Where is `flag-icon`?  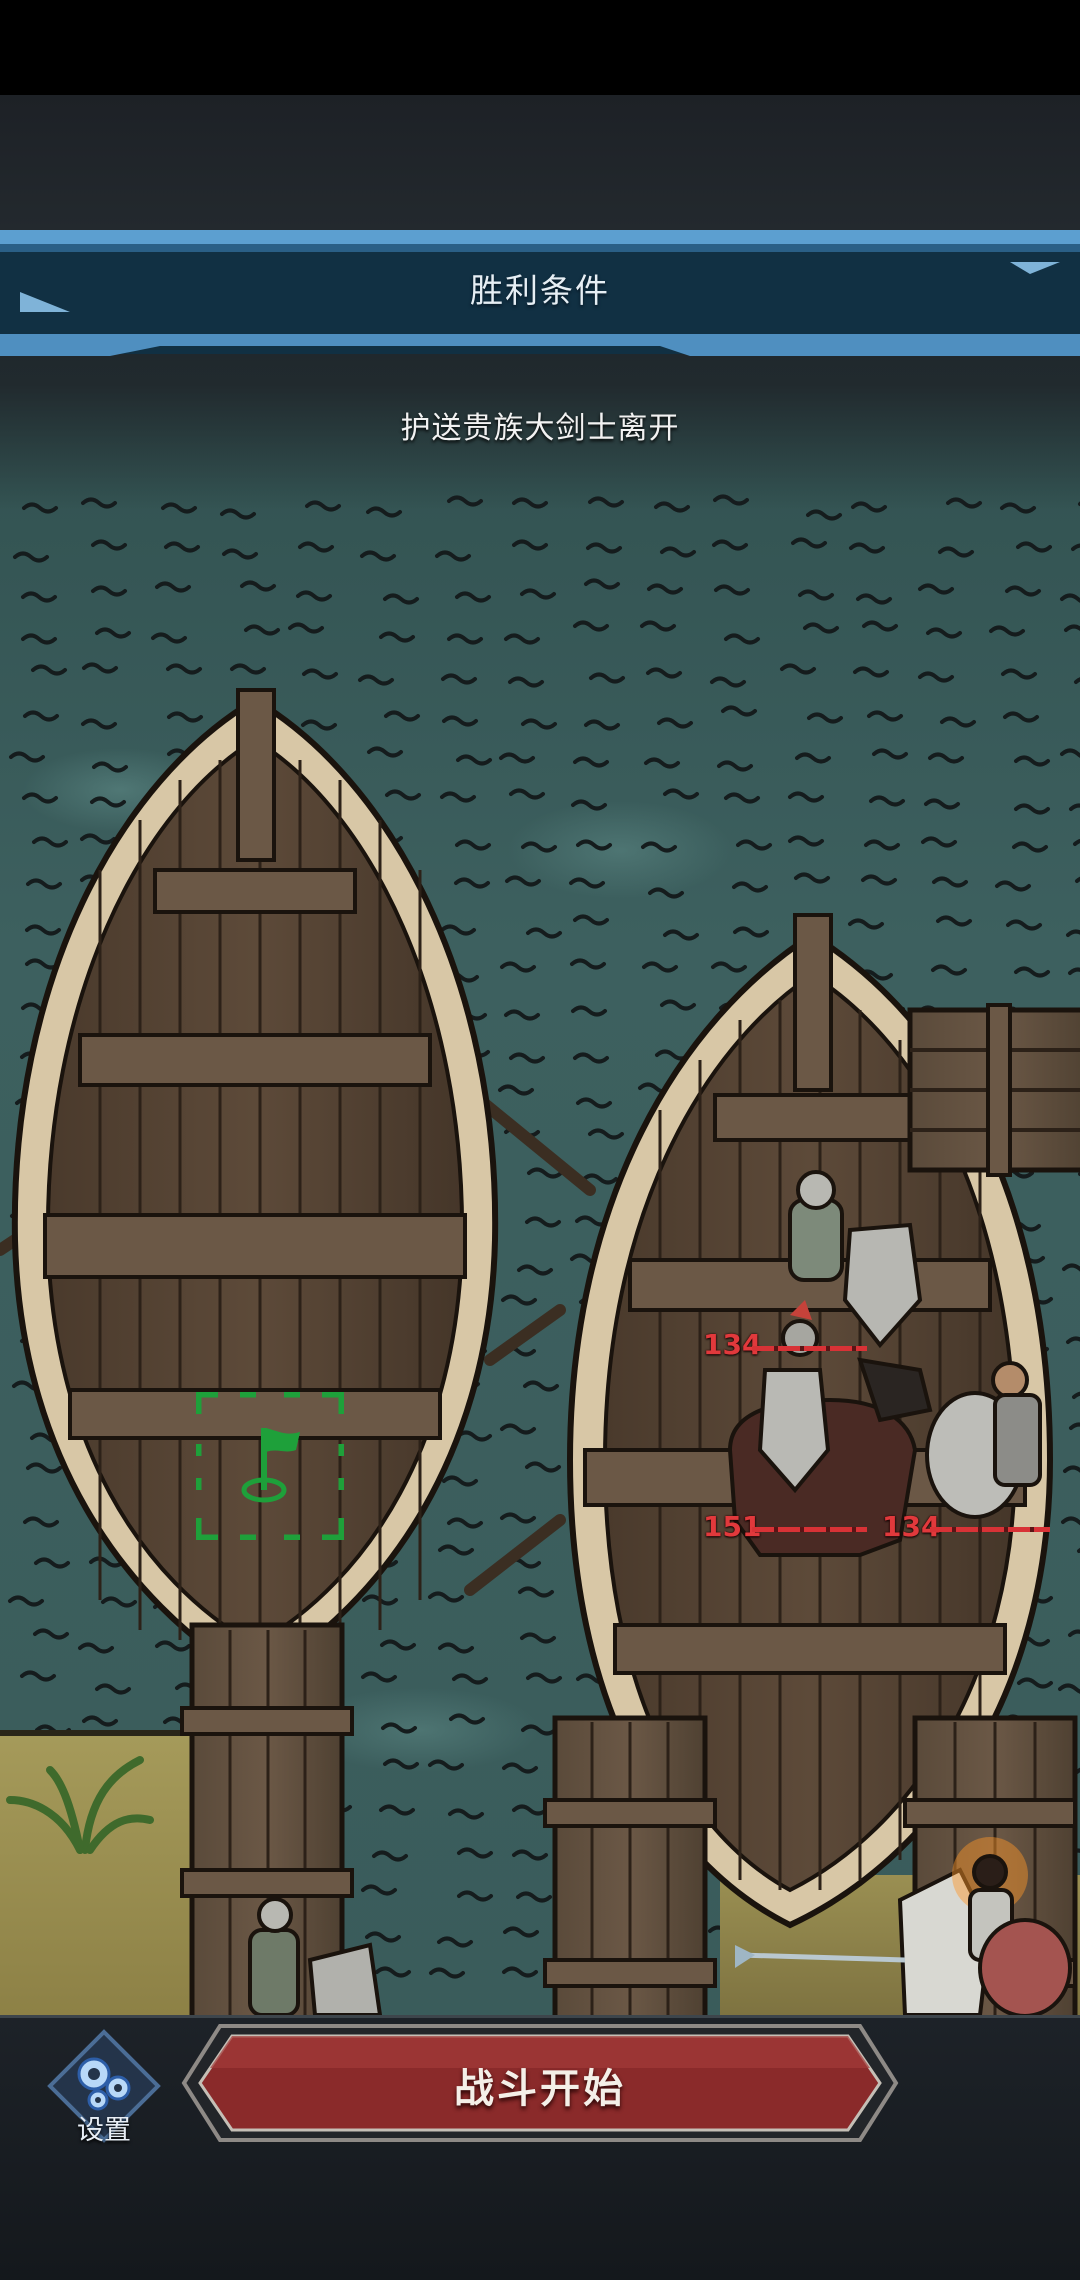 flag-icon is located at coordinates (270, 1465).